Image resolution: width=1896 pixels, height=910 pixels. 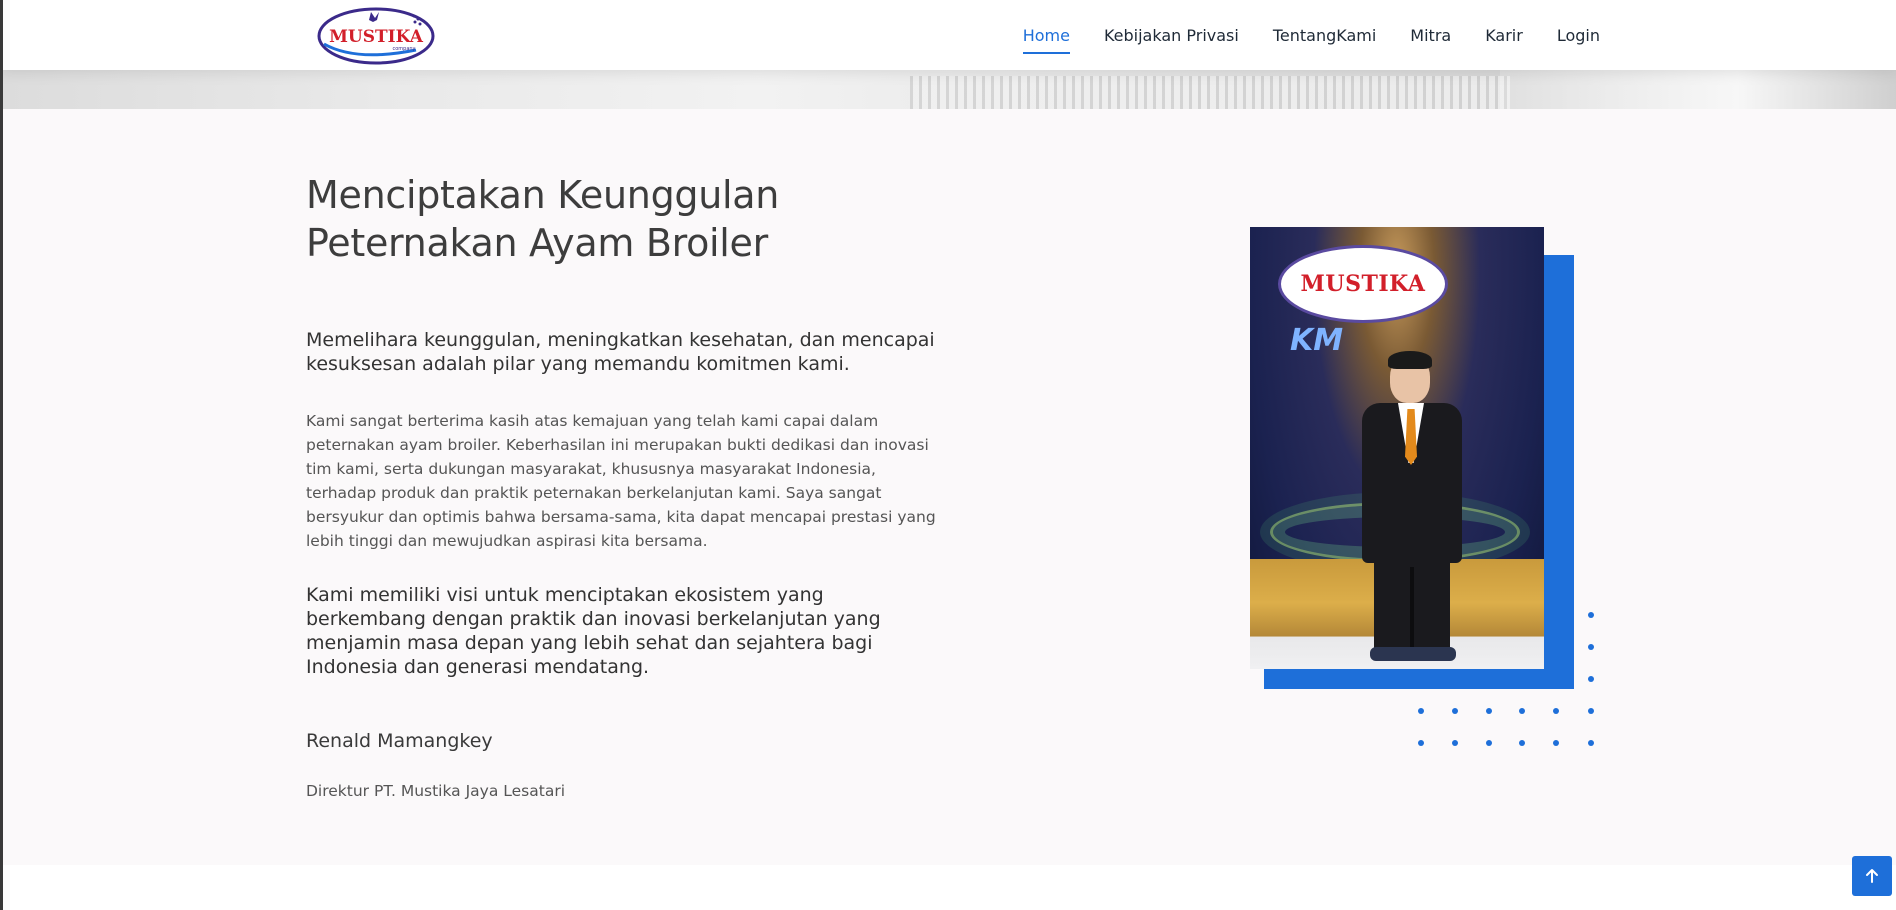 I want to click on nav-login: Login, so click(x=1578, y=35).